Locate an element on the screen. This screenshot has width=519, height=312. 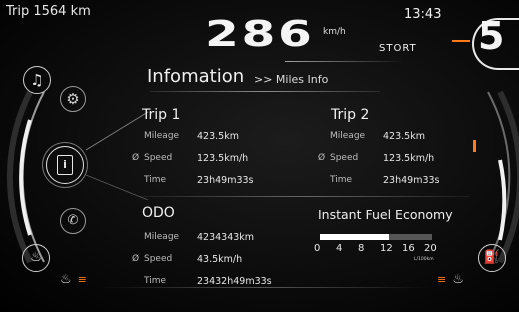
trip2-time-value: 23h49m33s is located at coordinates (411, 180).